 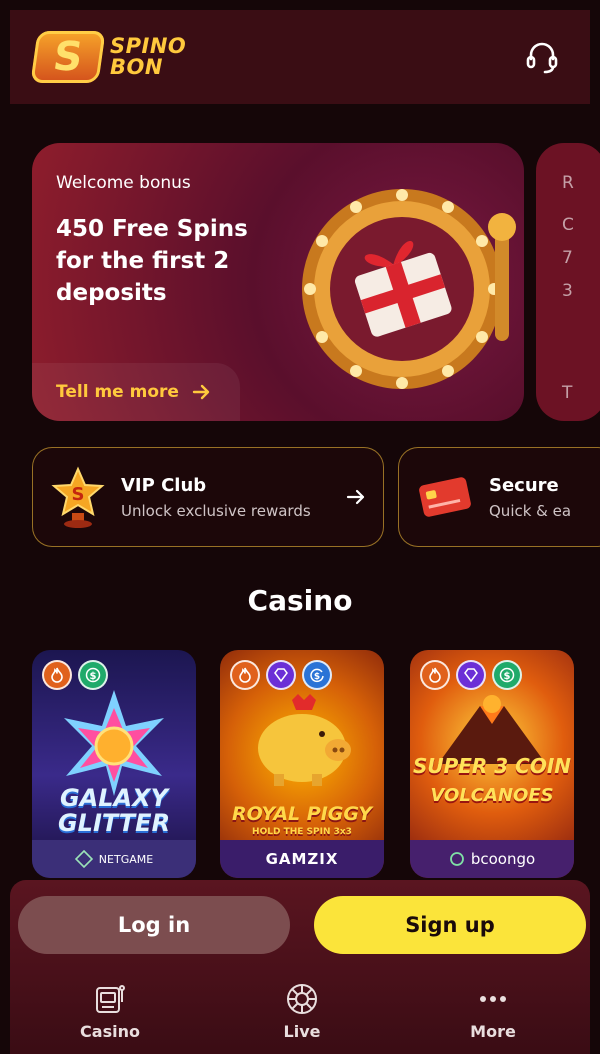 What do you see at coordinates (126, 859) in the screenshot?
I see `provider-name: NETGAME` at bounding box center [126, 859].